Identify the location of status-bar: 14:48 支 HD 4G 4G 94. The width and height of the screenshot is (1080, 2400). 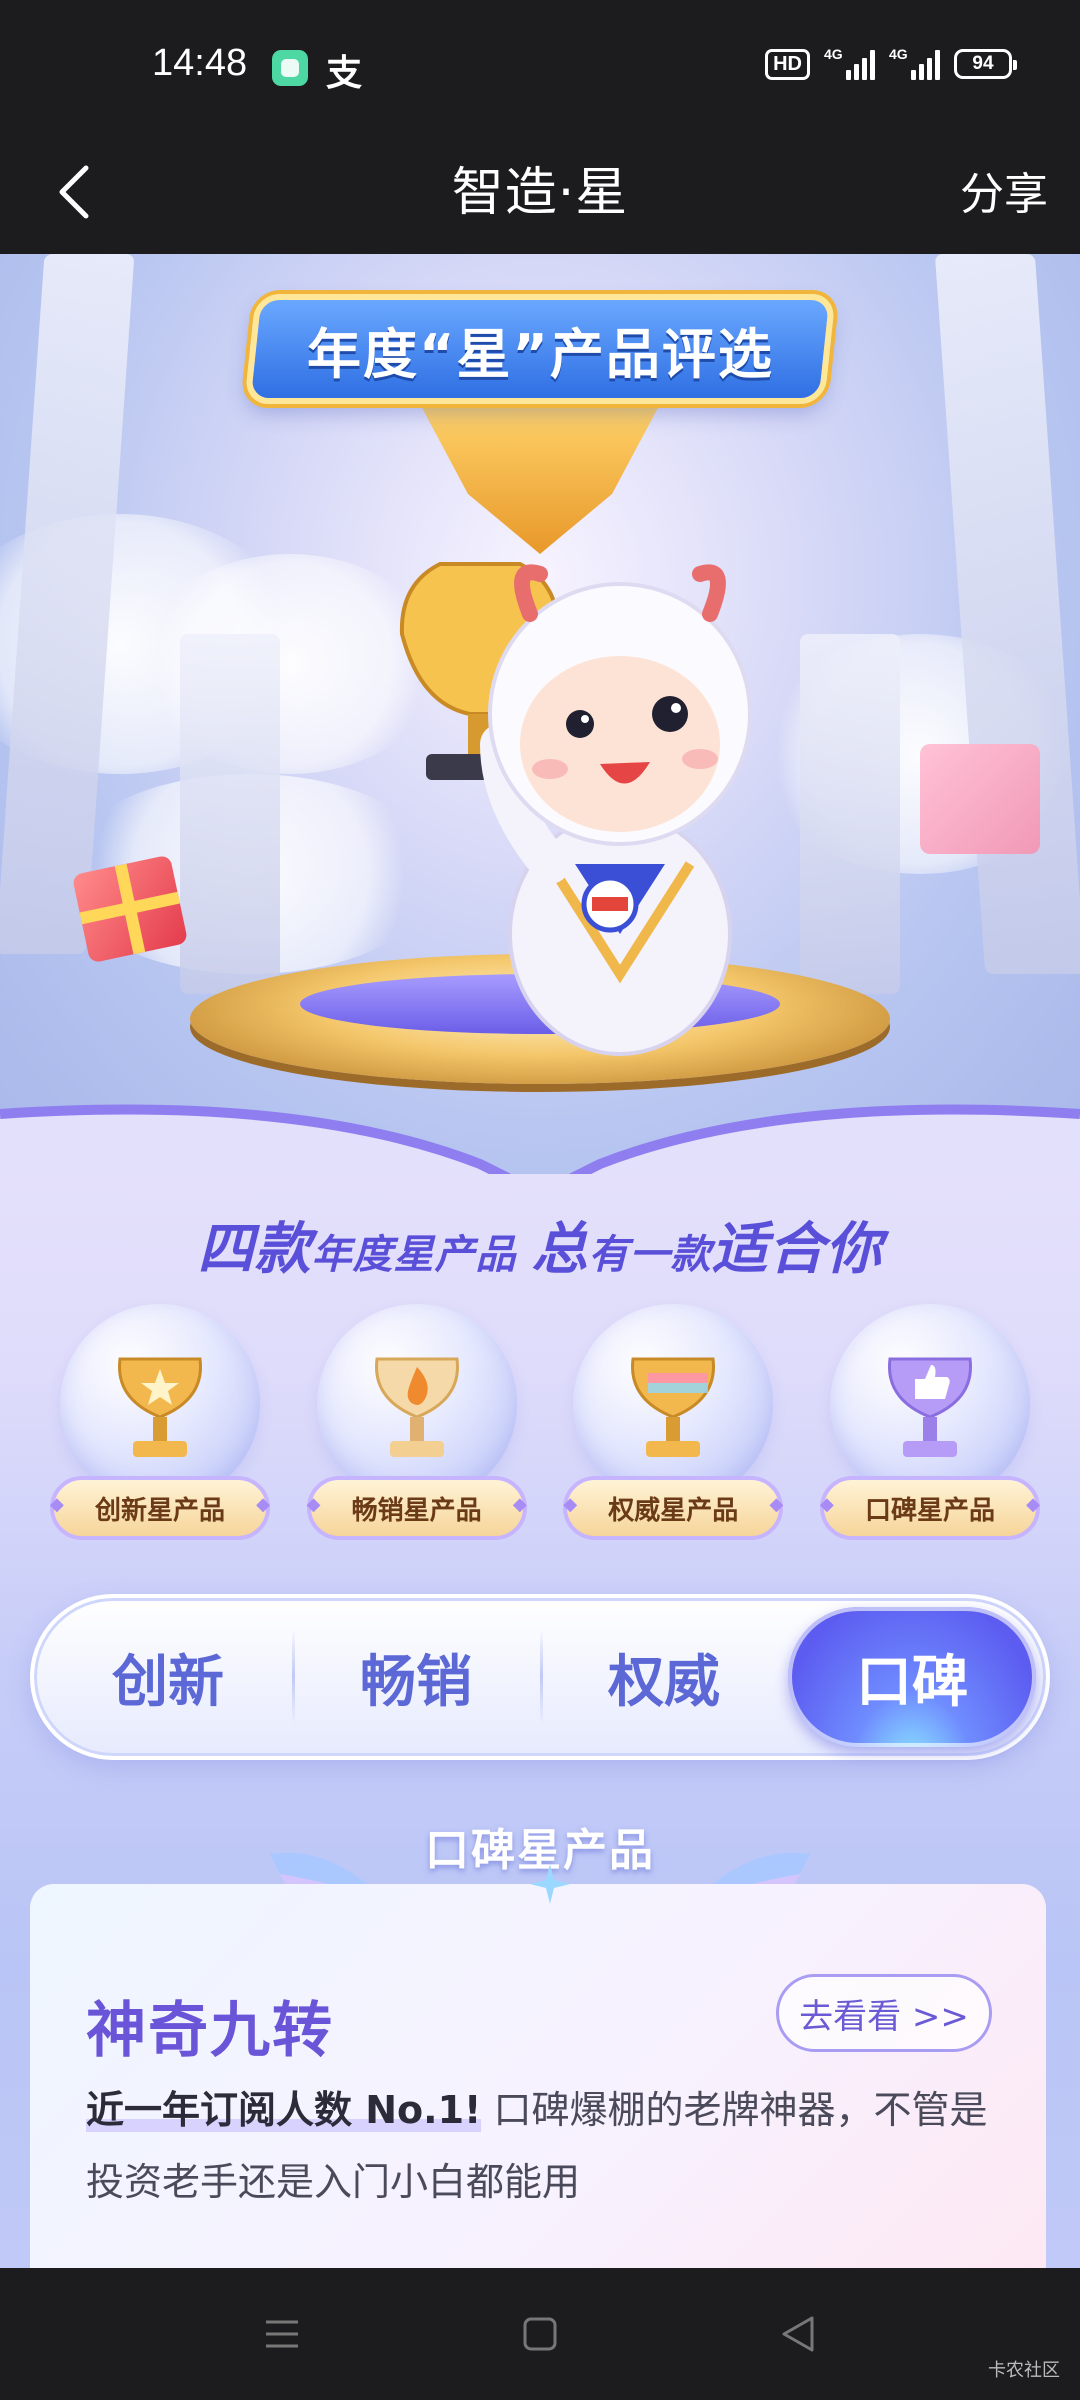
(540, 65).